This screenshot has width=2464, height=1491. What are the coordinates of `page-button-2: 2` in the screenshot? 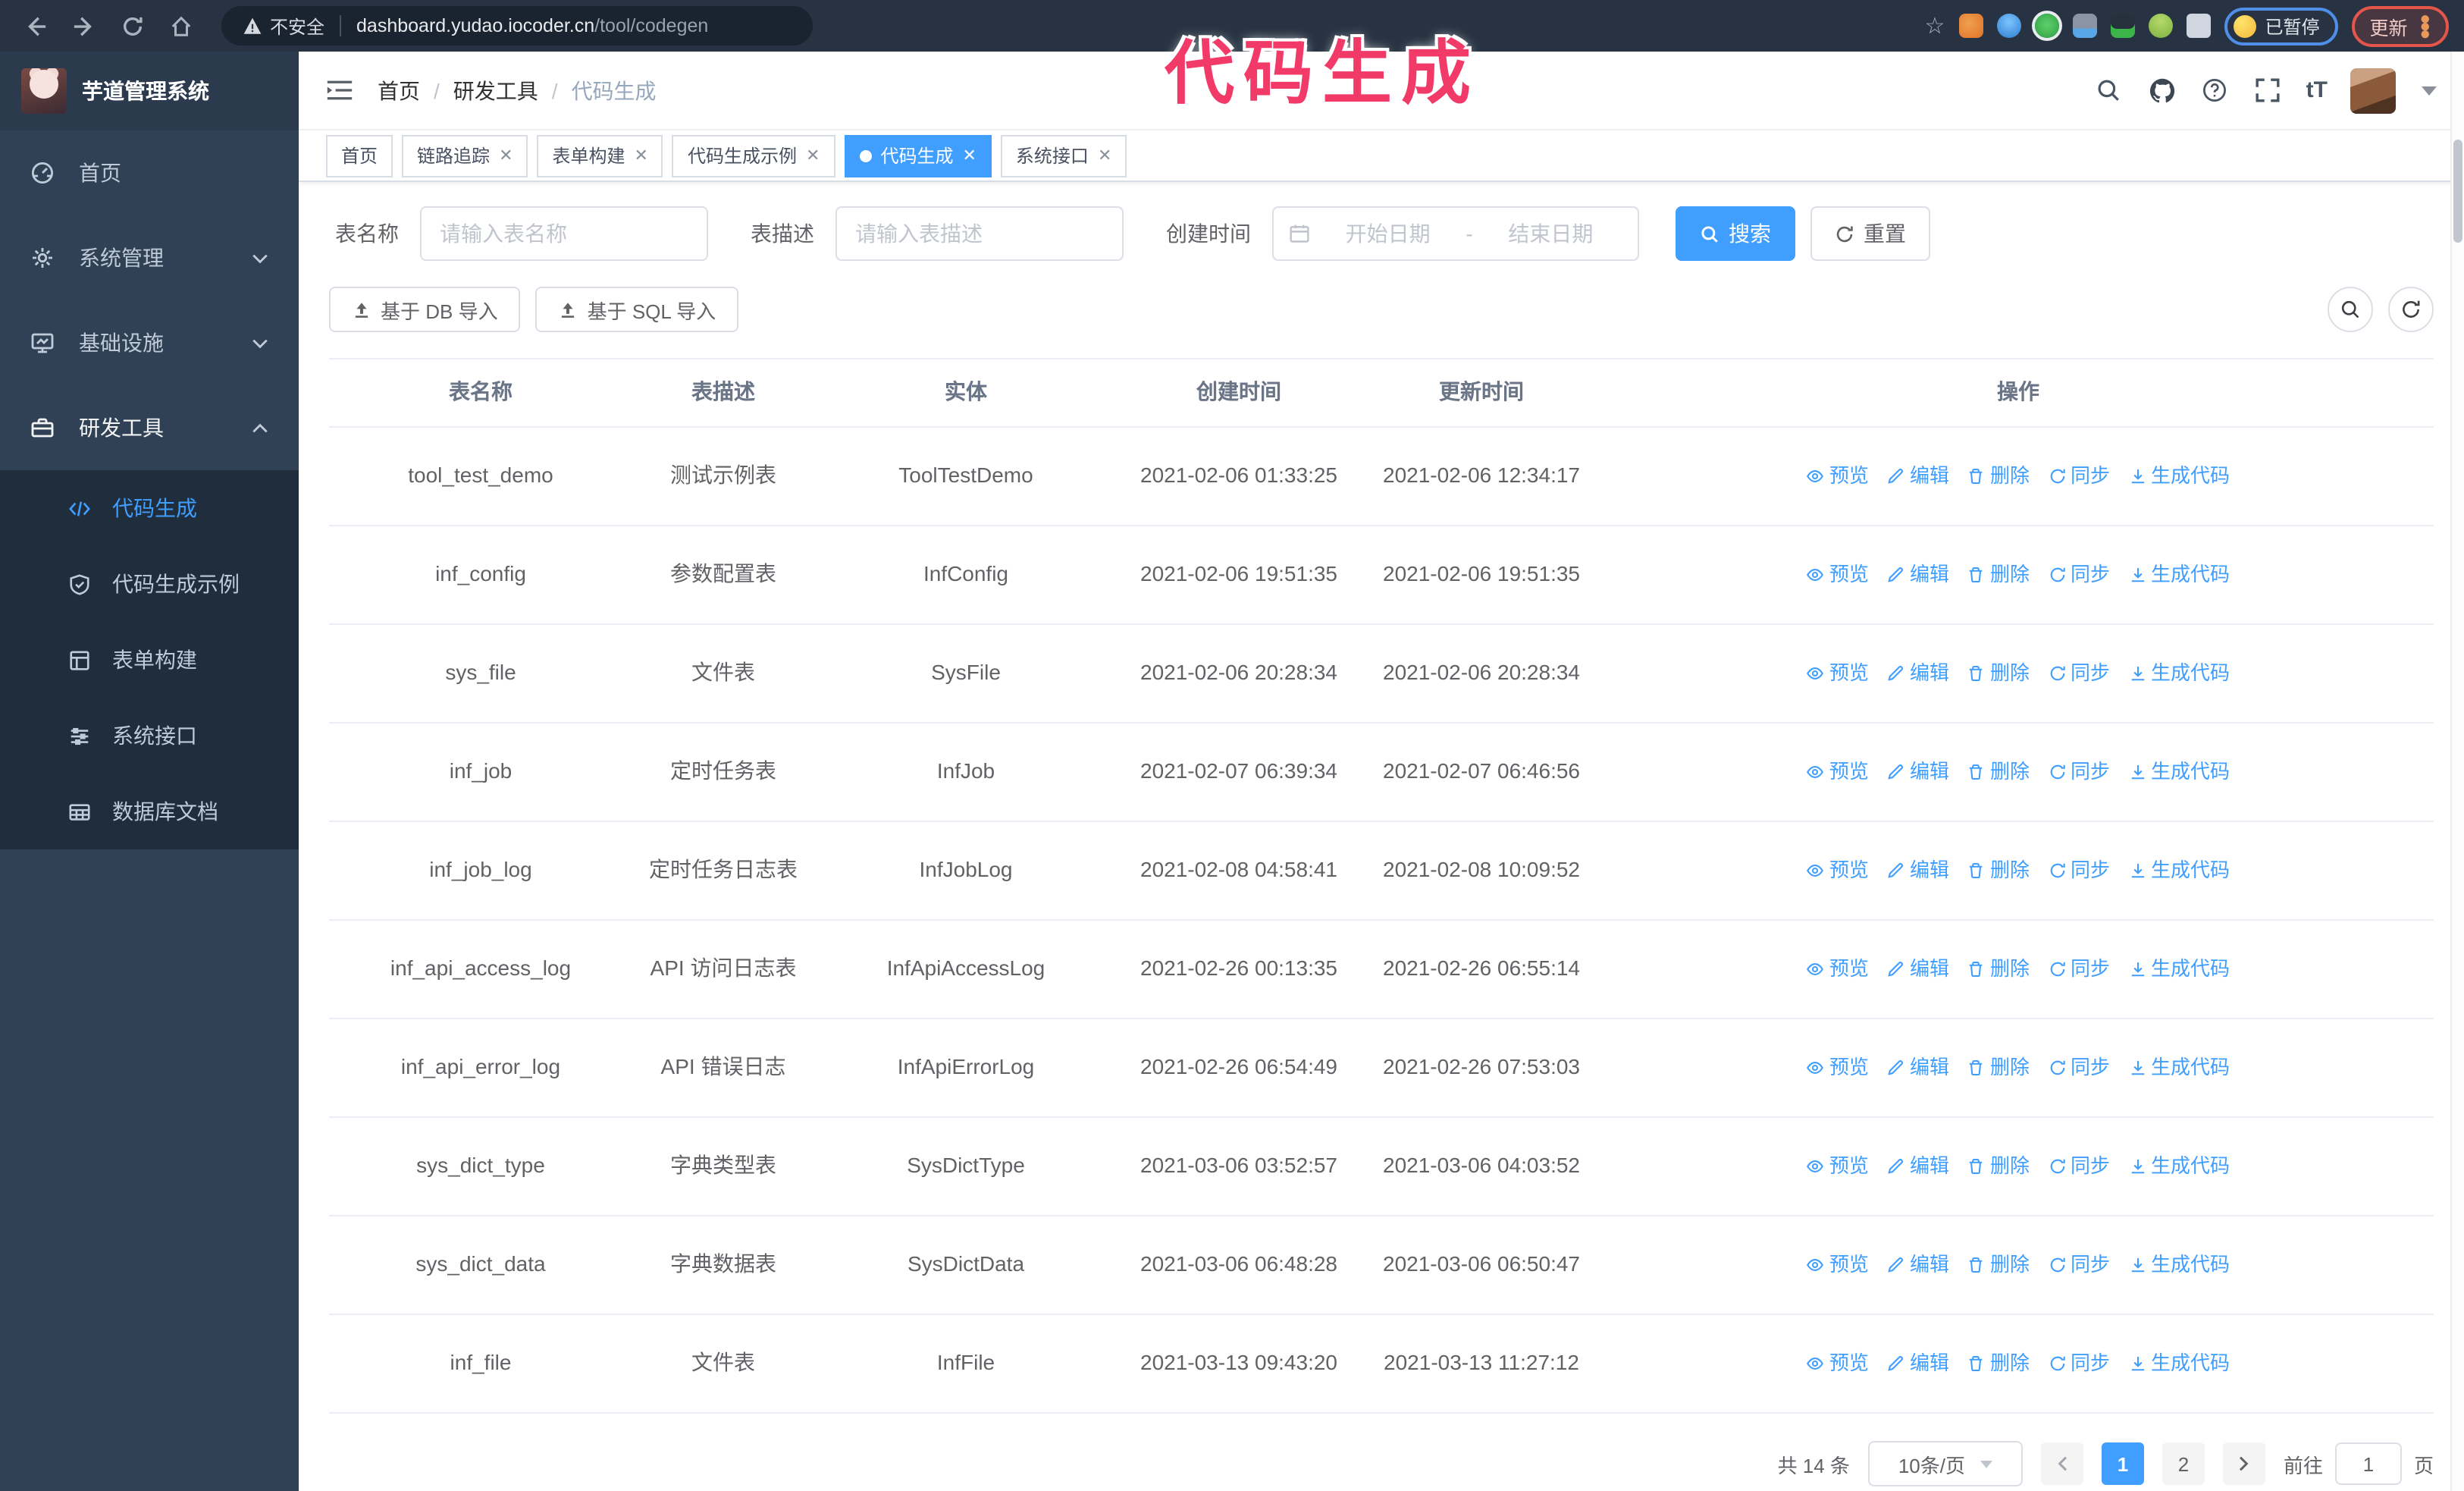 It's located at (2183, 1463).